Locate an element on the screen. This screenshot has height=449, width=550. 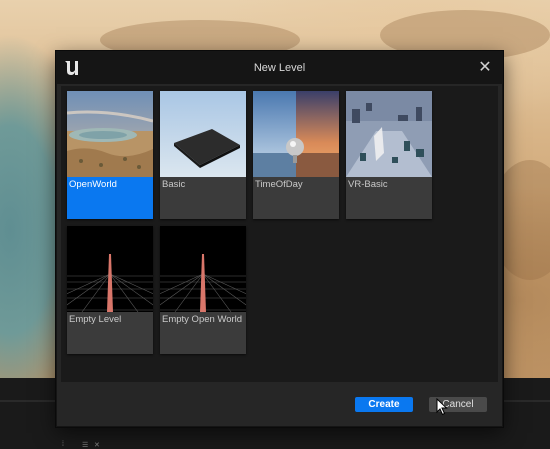
close-icon: ✕ is located at coordinates (485, 68).